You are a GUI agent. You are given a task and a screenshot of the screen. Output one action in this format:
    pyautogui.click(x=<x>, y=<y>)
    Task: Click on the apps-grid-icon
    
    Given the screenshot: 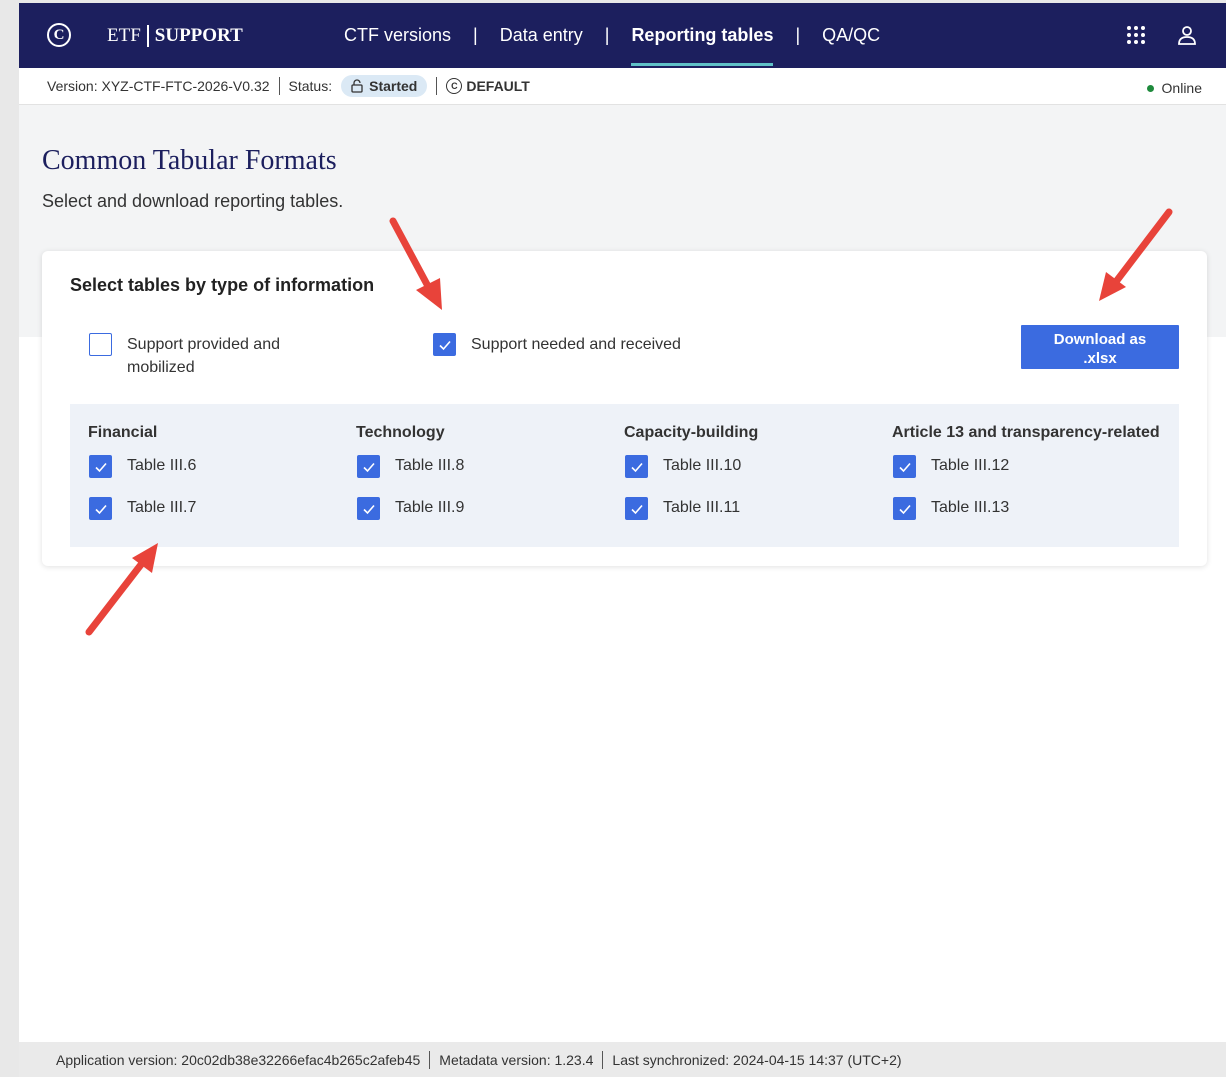 What is the action you would take?
    pyautogui.click(x=1136, y=35)
    